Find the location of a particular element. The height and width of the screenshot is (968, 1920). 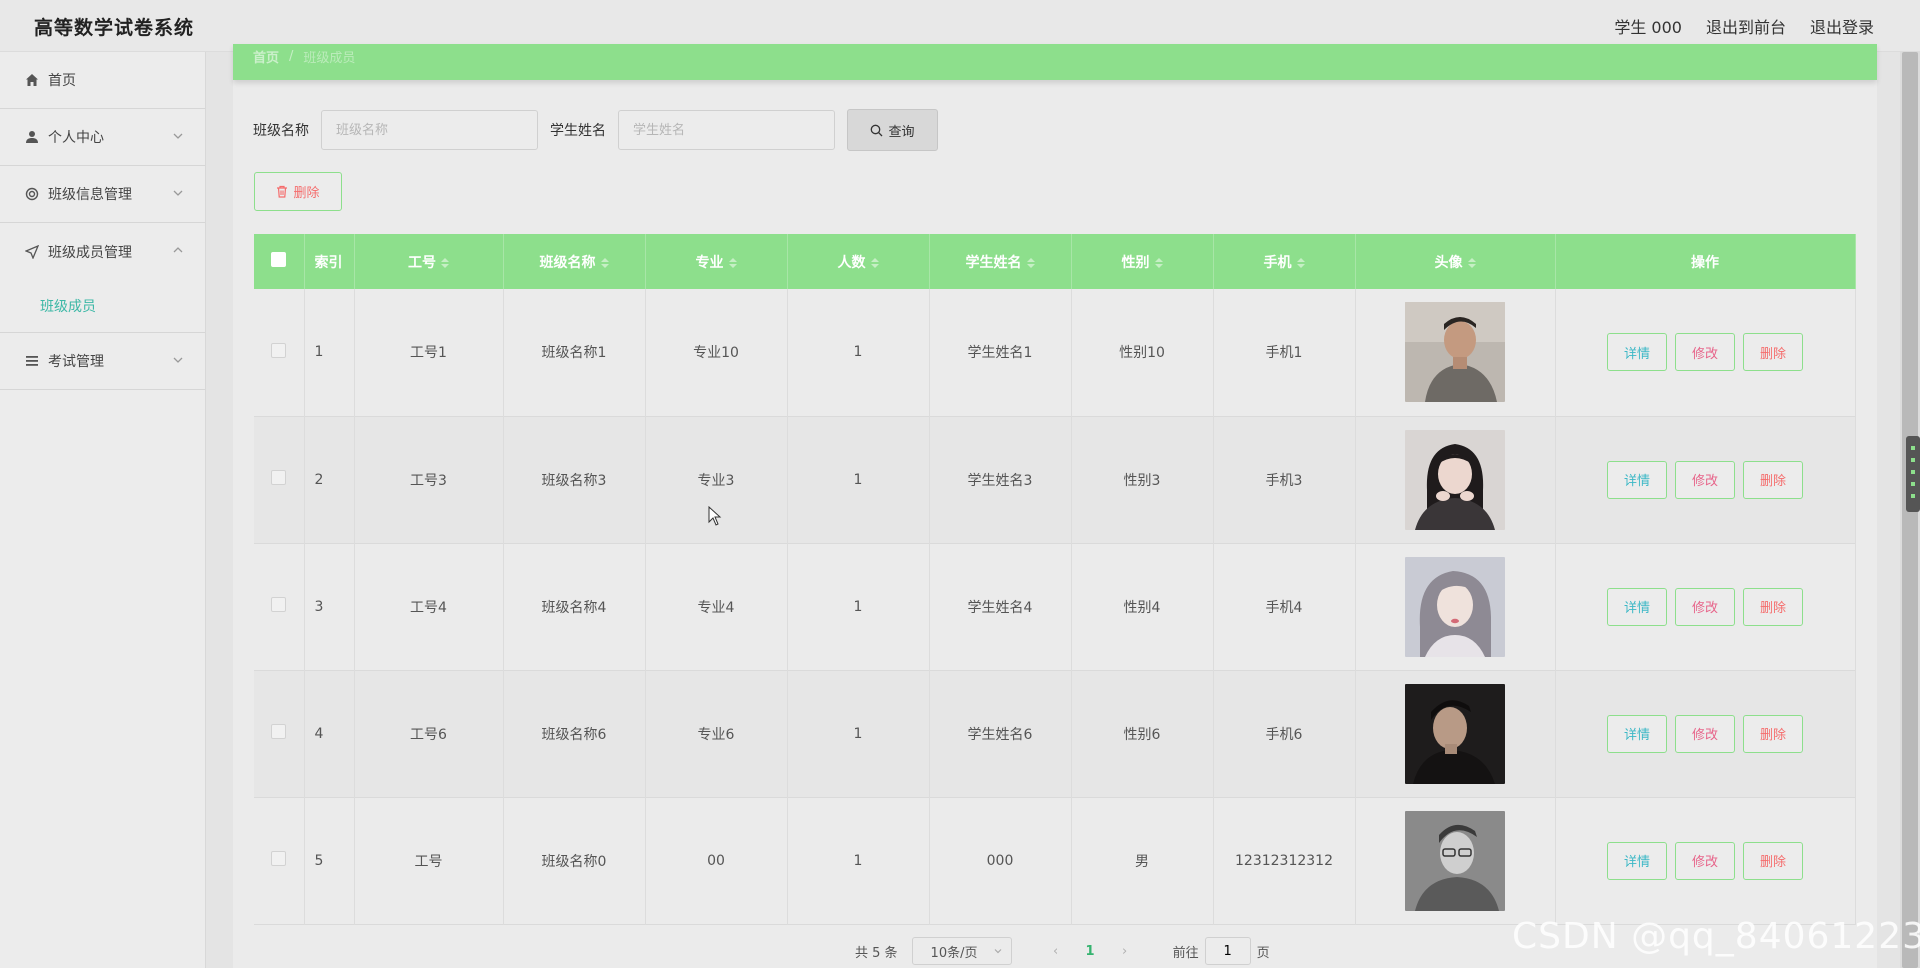

exit-to-front-link: 退出到前台 is located at coordinates (1746, 26).